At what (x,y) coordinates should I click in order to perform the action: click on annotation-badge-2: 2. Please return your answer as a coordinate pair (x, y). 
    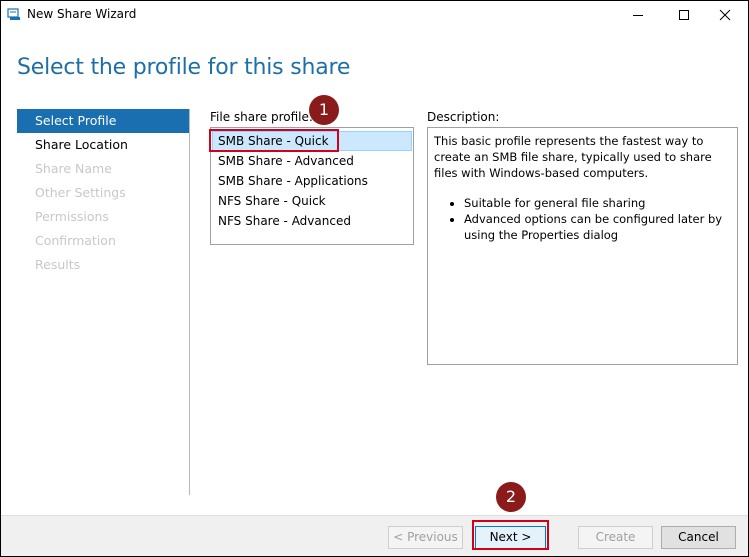
    Looking at the image, I should click on (511, 497).